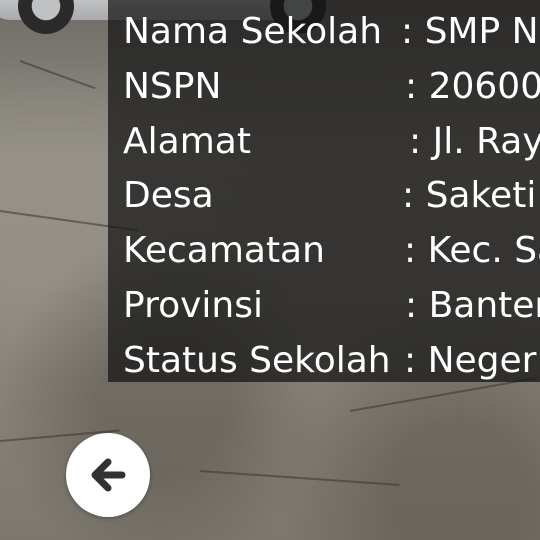 Image resolution: width=540 pixels, height=540 pixels. What do you see at coordinates (470, 31) in the screenshot?
I see `row-value: : SMP N` at bounding box center [470, 31].